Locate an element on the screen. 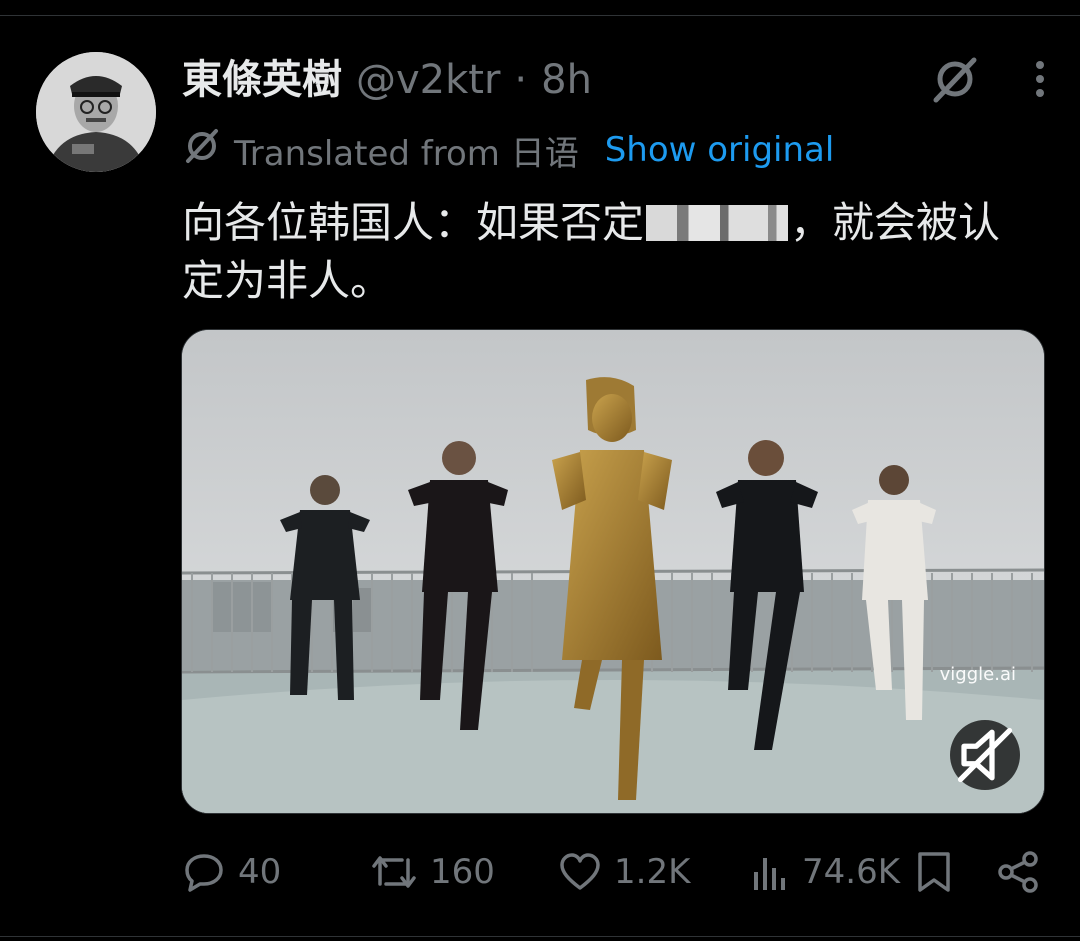 Image resolution: width=1080 pixels, height=941 pixels. tweet-header: 東條英樹 @v2ktr · 8h is located at coordinates (387, 80).